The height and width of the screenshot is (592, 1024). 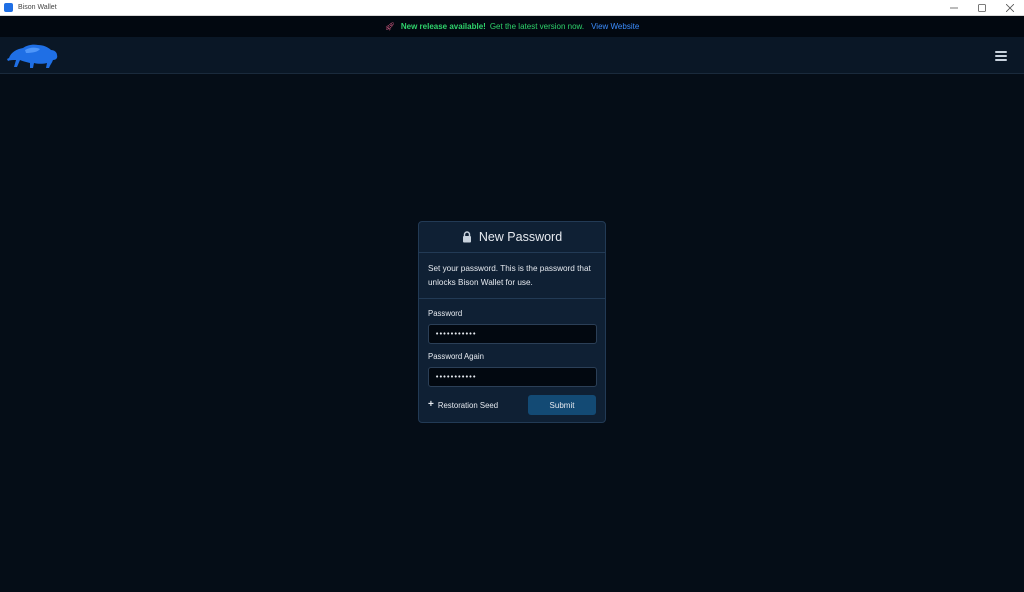 I want to click on app-header, so click(x=512, y=55).